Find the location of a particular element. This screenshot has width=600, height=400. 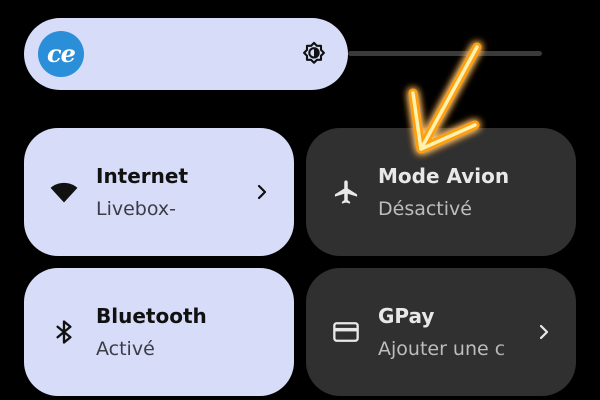

brightness-slider: ce is located at coordinates (186, 54).